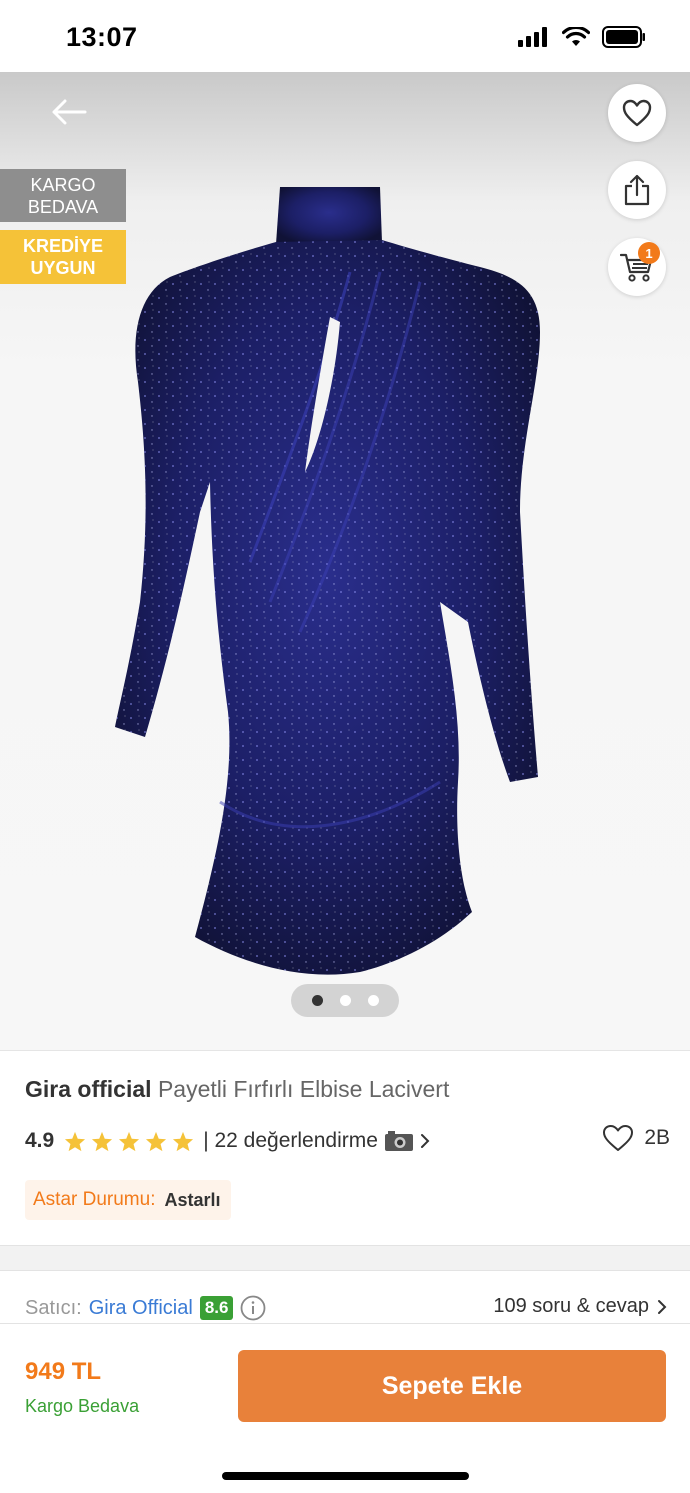 This screenshot has width=690, height=1493. I want to click on shipping-info: Kargo Bedava, so click(82, 1406).